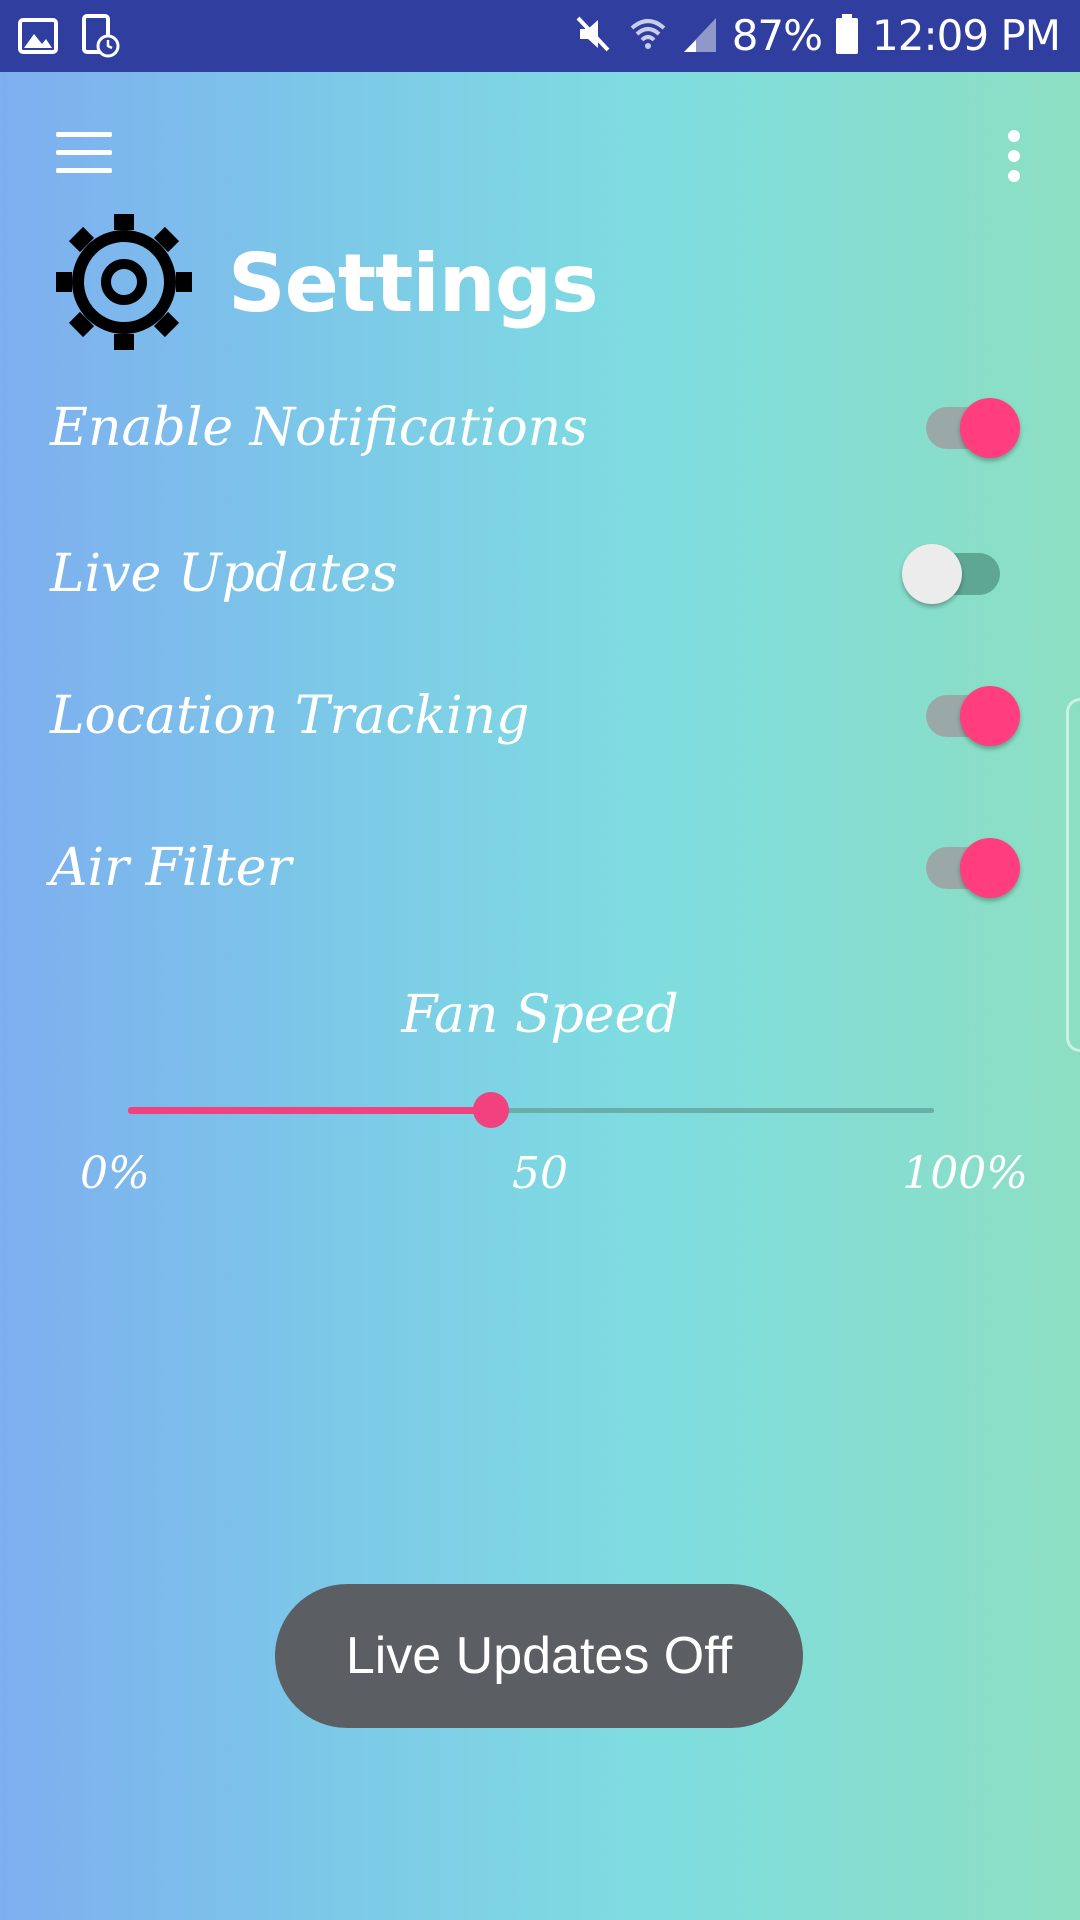  What do you see at coordinates (777, 35) in the screenshot?
I see `battery-percent: 87%` at bounding box center [777, 35].